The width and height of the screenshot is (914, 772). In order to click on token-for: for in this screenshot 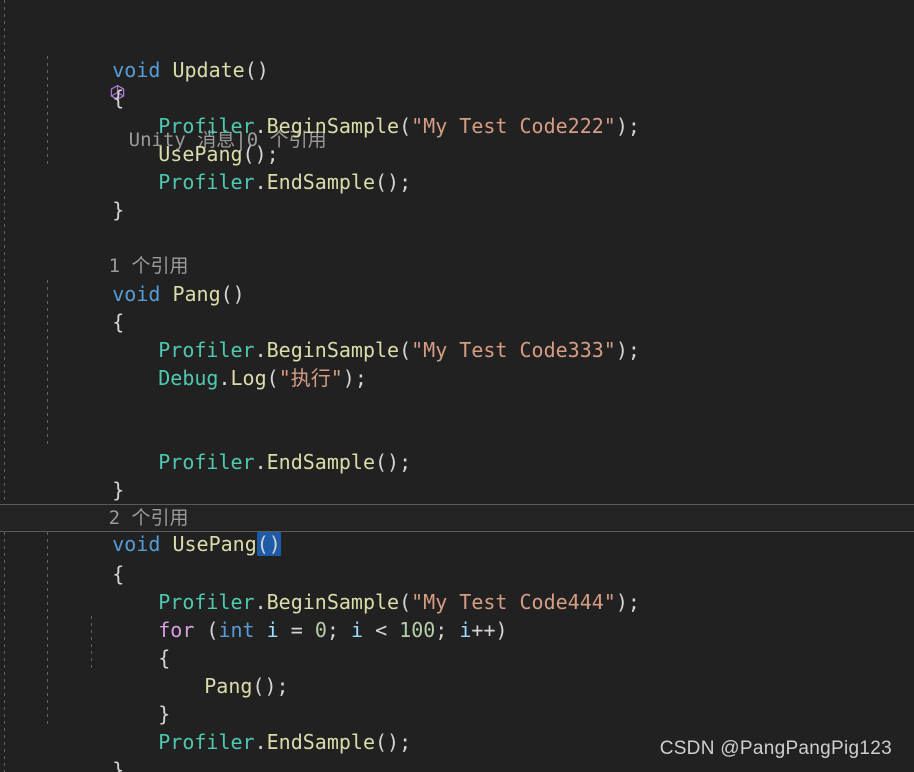, I will do `click(176, 630)`.